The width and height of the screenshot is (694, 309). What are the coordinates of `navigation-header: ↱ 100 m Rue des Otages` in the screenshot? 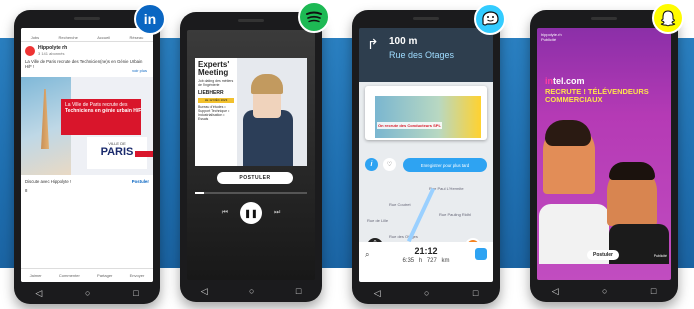 It's located at (426, 55).